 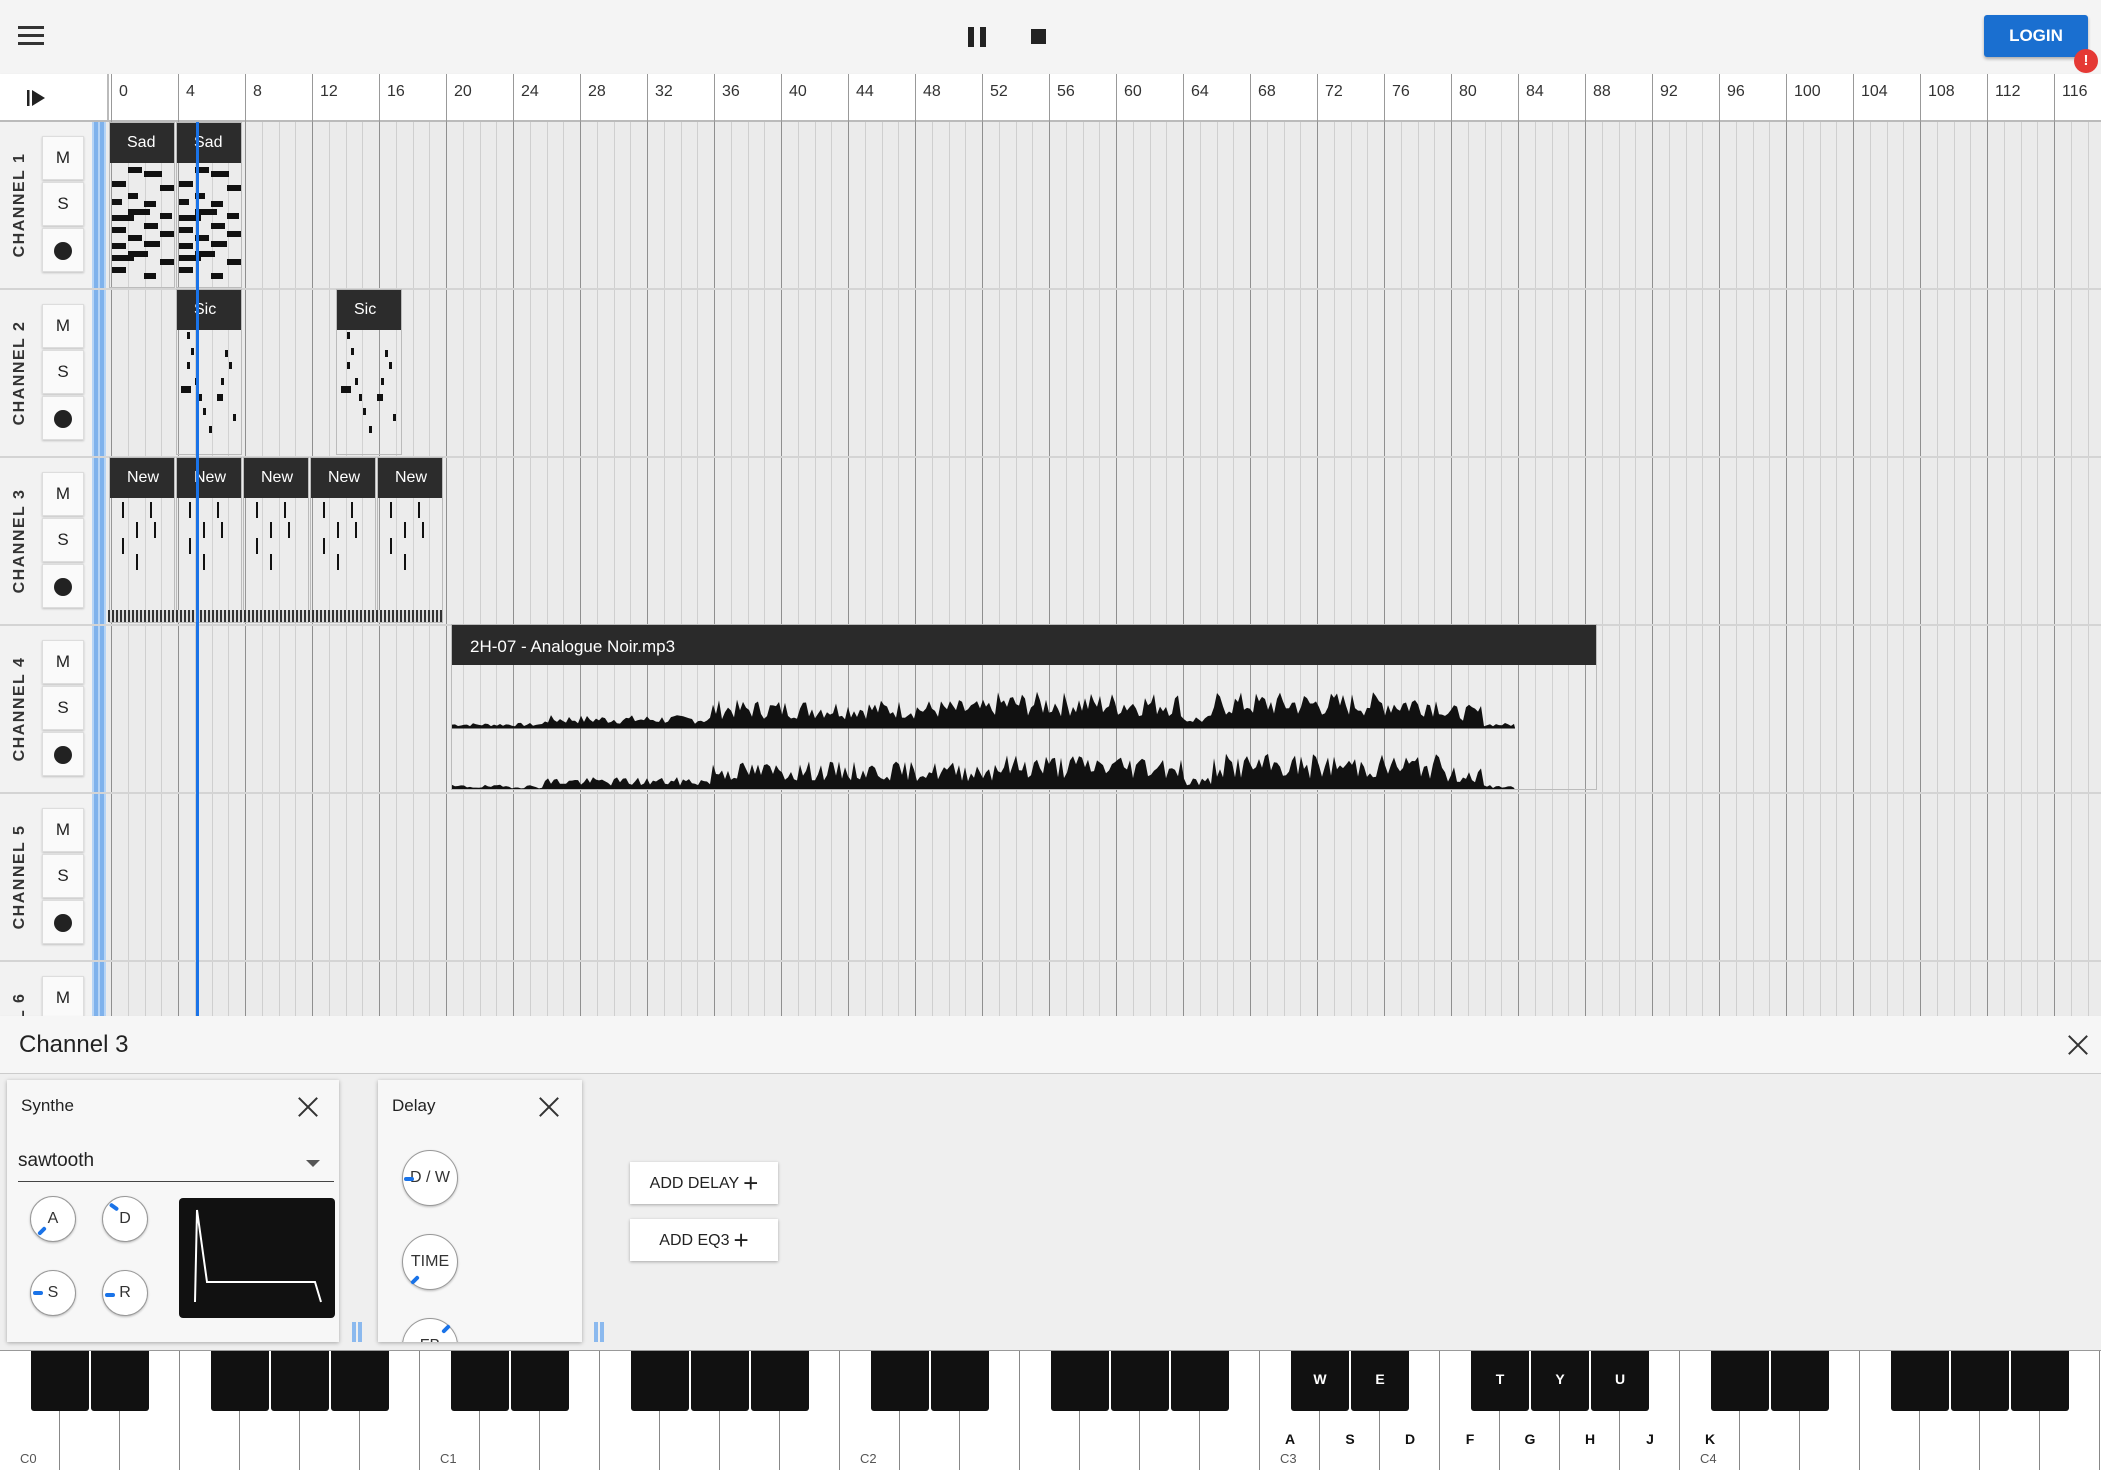 I want to click on feedback-knob: FB, so click(x=430, y=1330).